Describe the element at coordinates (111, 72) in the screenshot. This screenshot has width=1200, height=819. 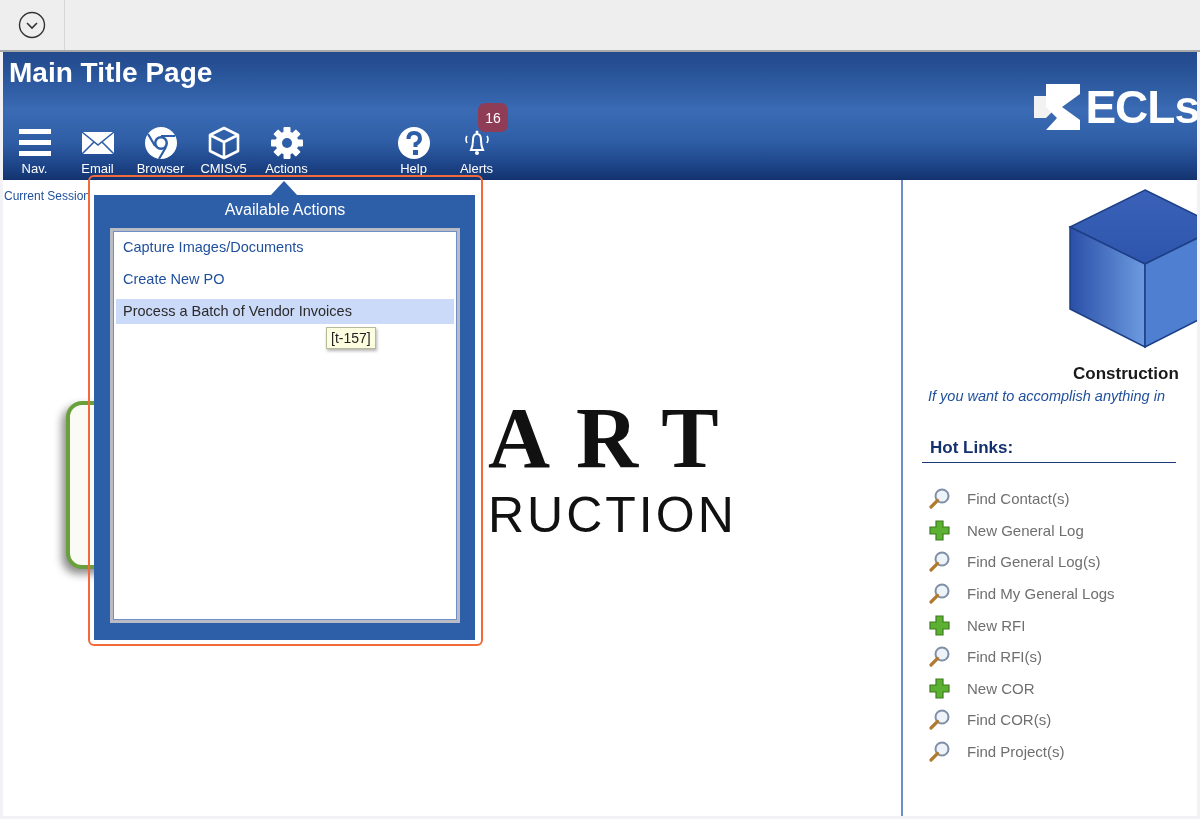
I see `page-title: Main Title Page` at that location.